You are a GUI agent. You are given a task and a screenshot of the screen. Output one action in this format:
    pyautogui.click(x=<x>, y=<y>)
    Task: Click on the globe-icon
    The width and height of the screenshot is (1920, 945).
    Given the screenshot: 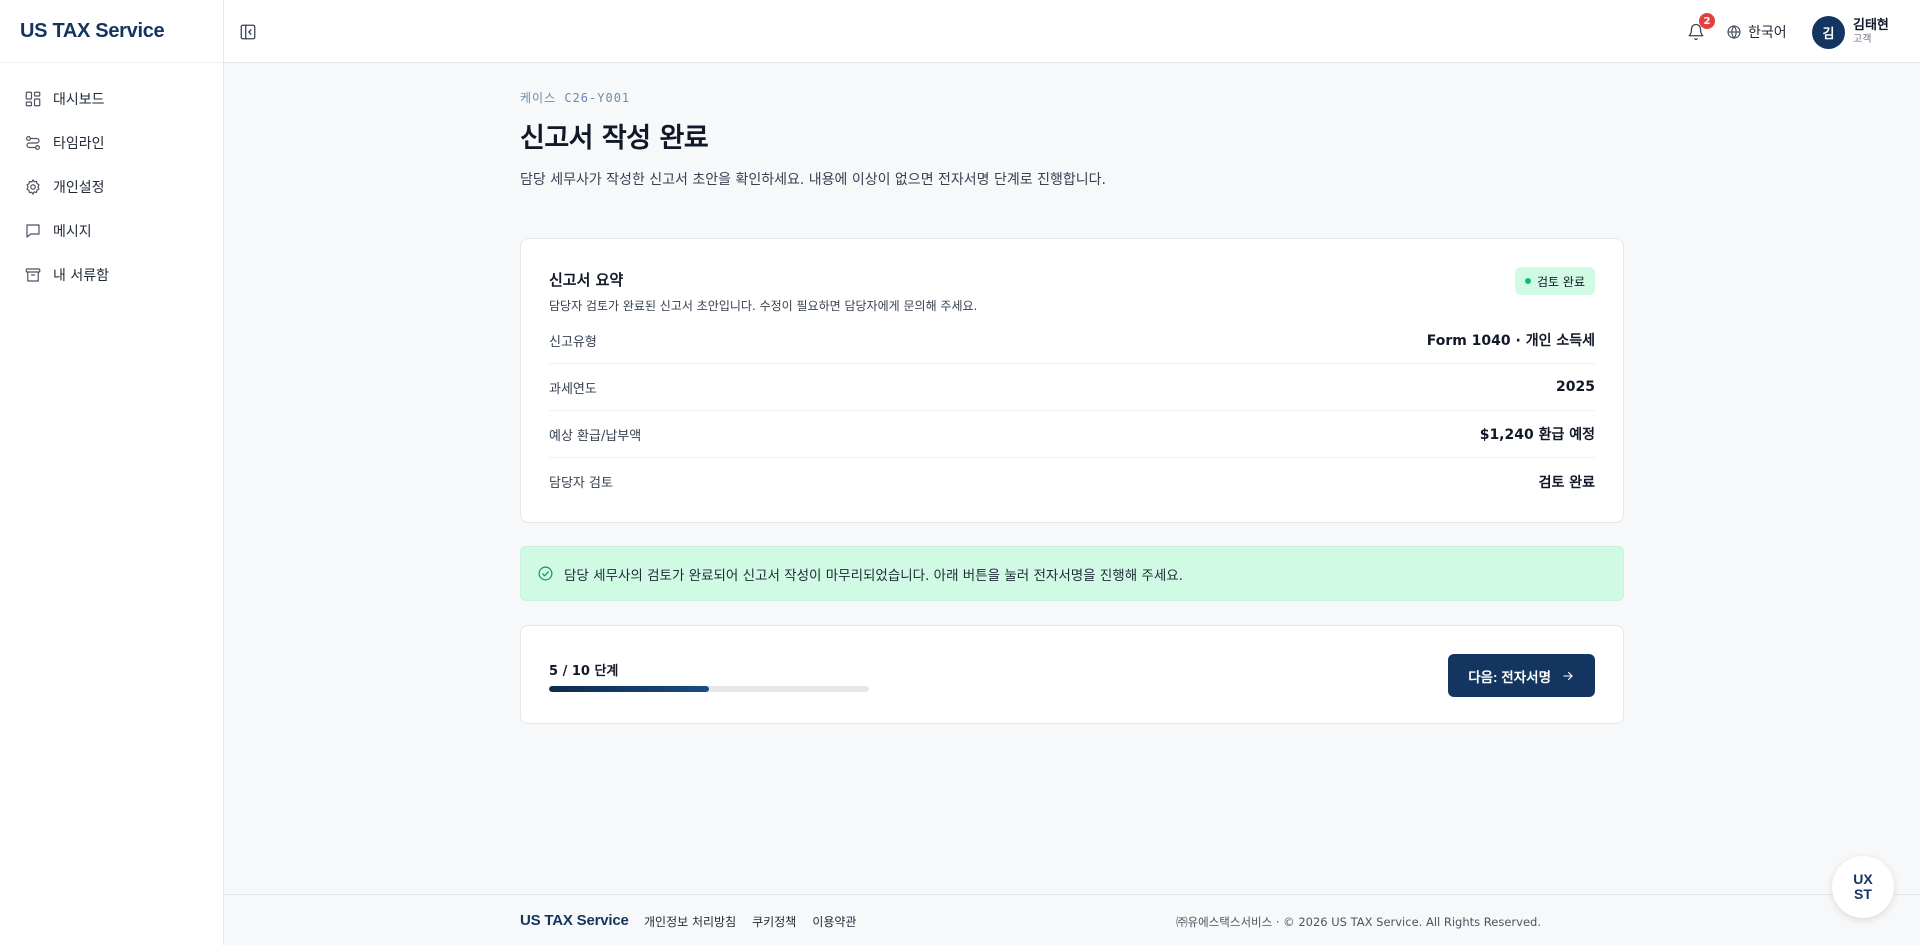 What is the action you would take?
    pyautogui.click(x=1734, y=32)
    